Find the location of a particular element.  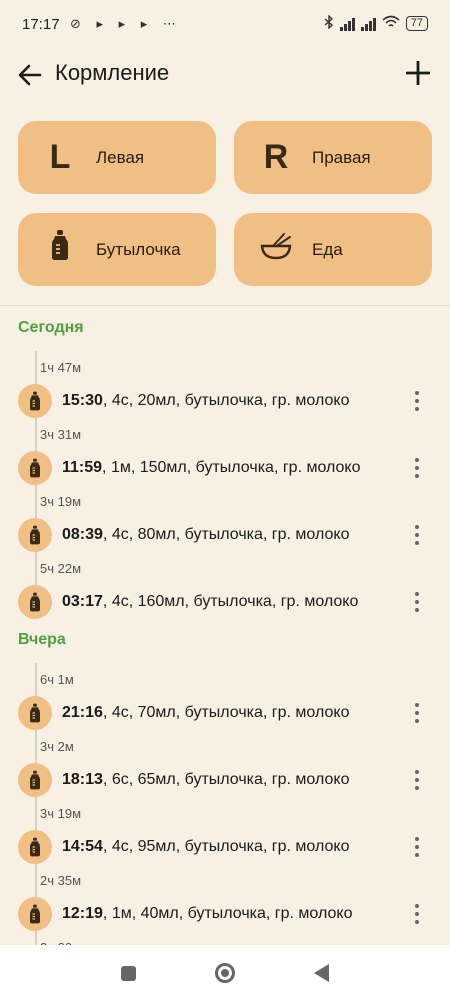

left-breast-label: Левая is located at coordinates (120, 157).